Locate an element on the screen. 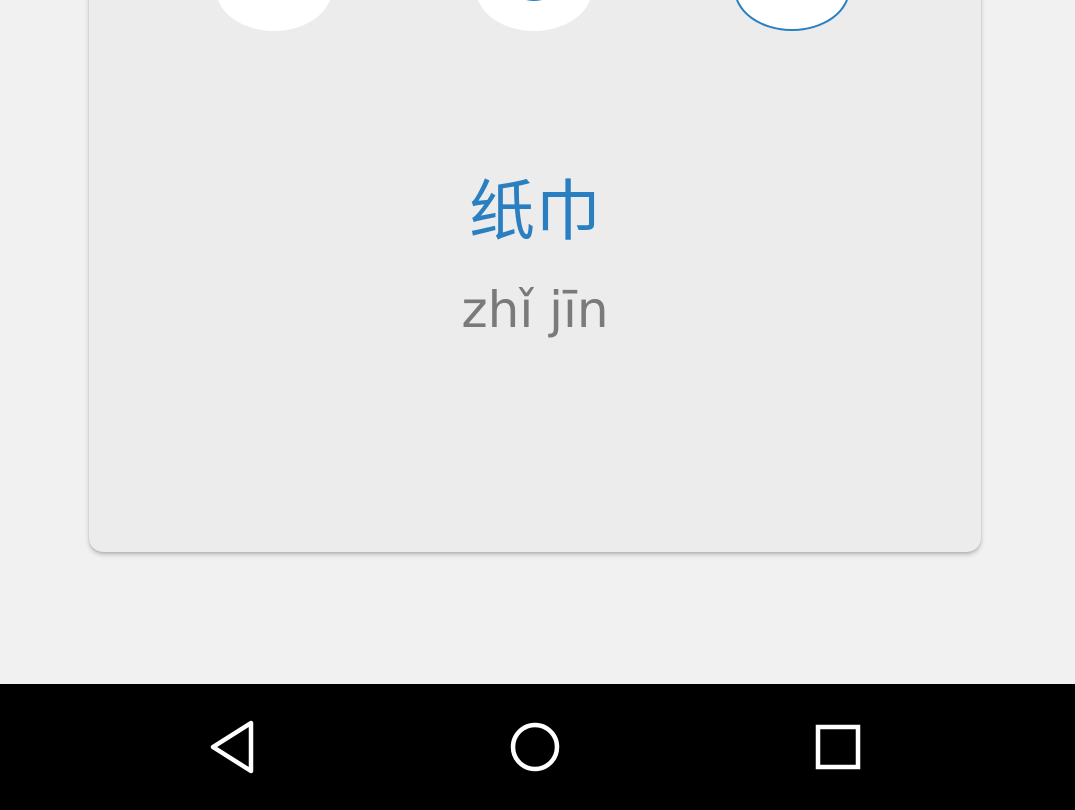  back-icon is located at coordinates (232, 747).